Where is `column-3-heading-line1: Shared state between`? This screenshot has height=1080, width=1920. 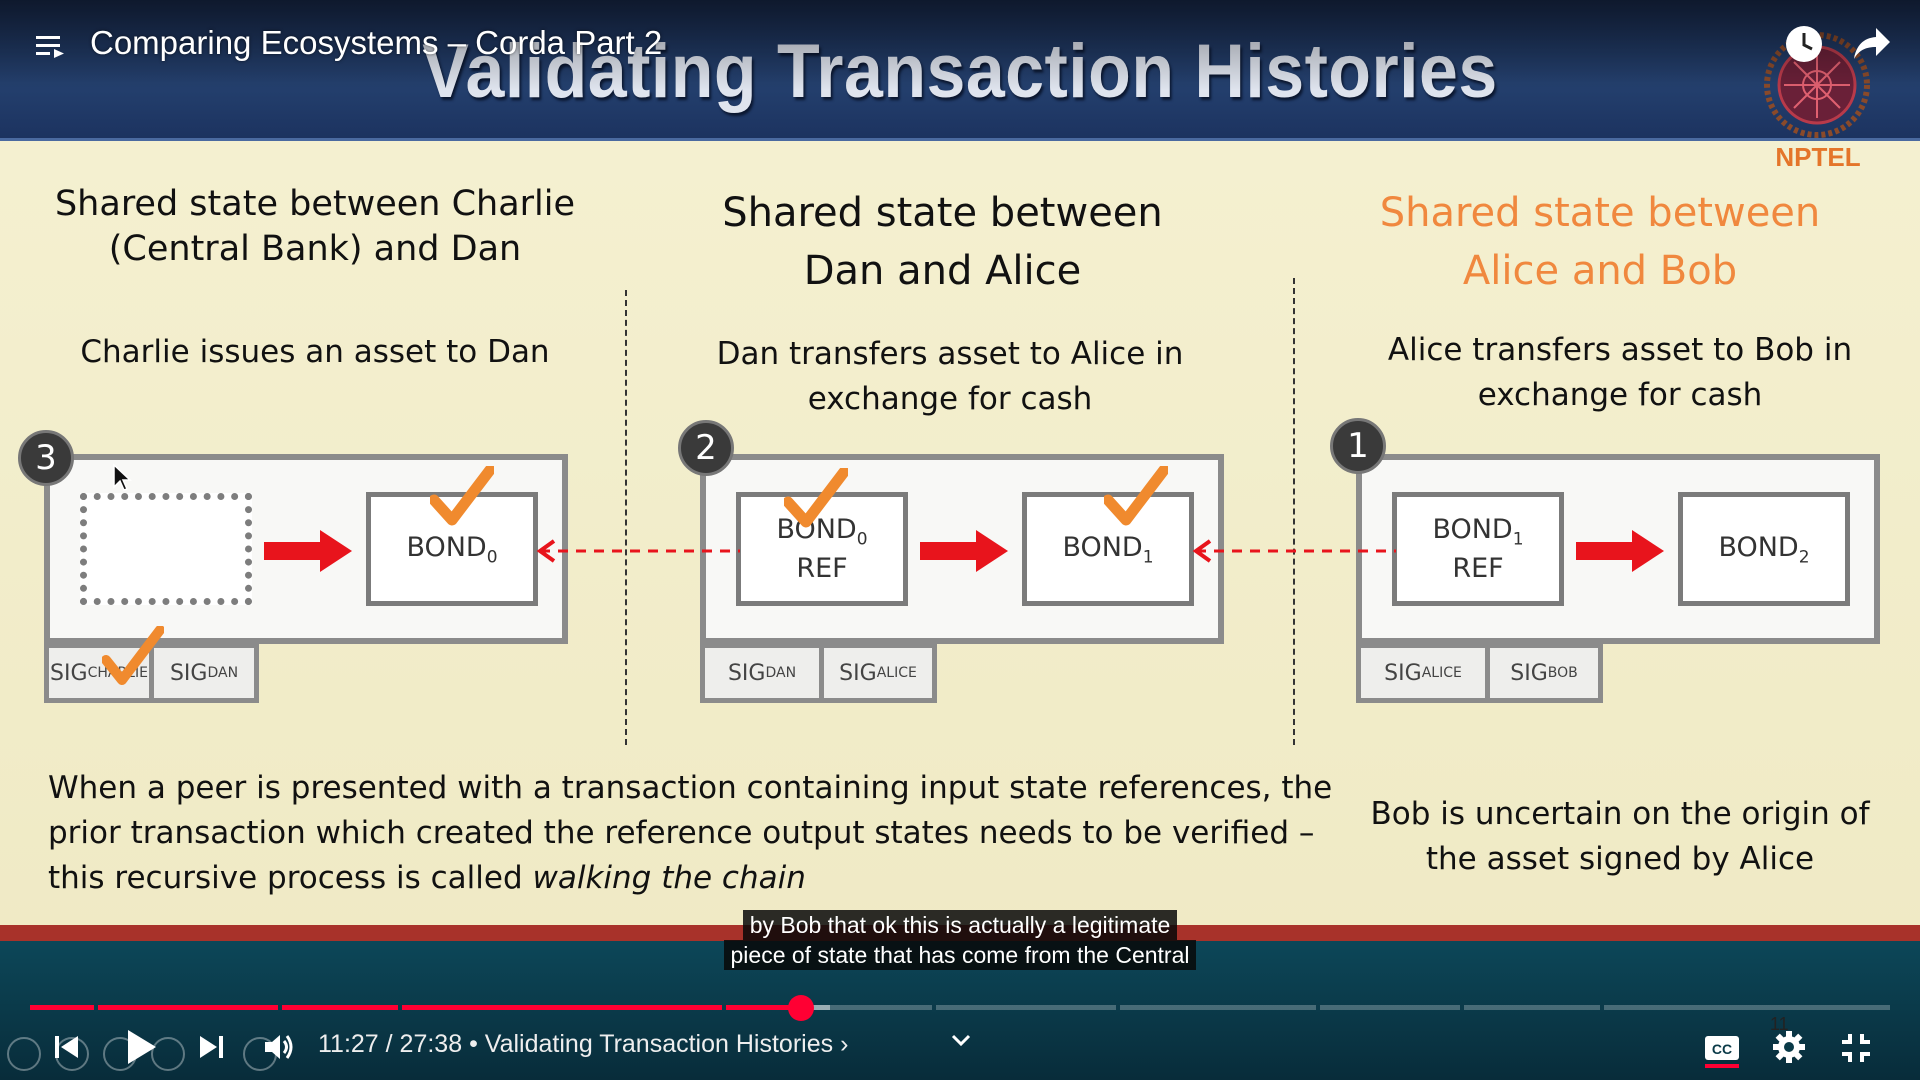
column-3-heading-line1: Shared state between is located at coordinates (1600, 213).